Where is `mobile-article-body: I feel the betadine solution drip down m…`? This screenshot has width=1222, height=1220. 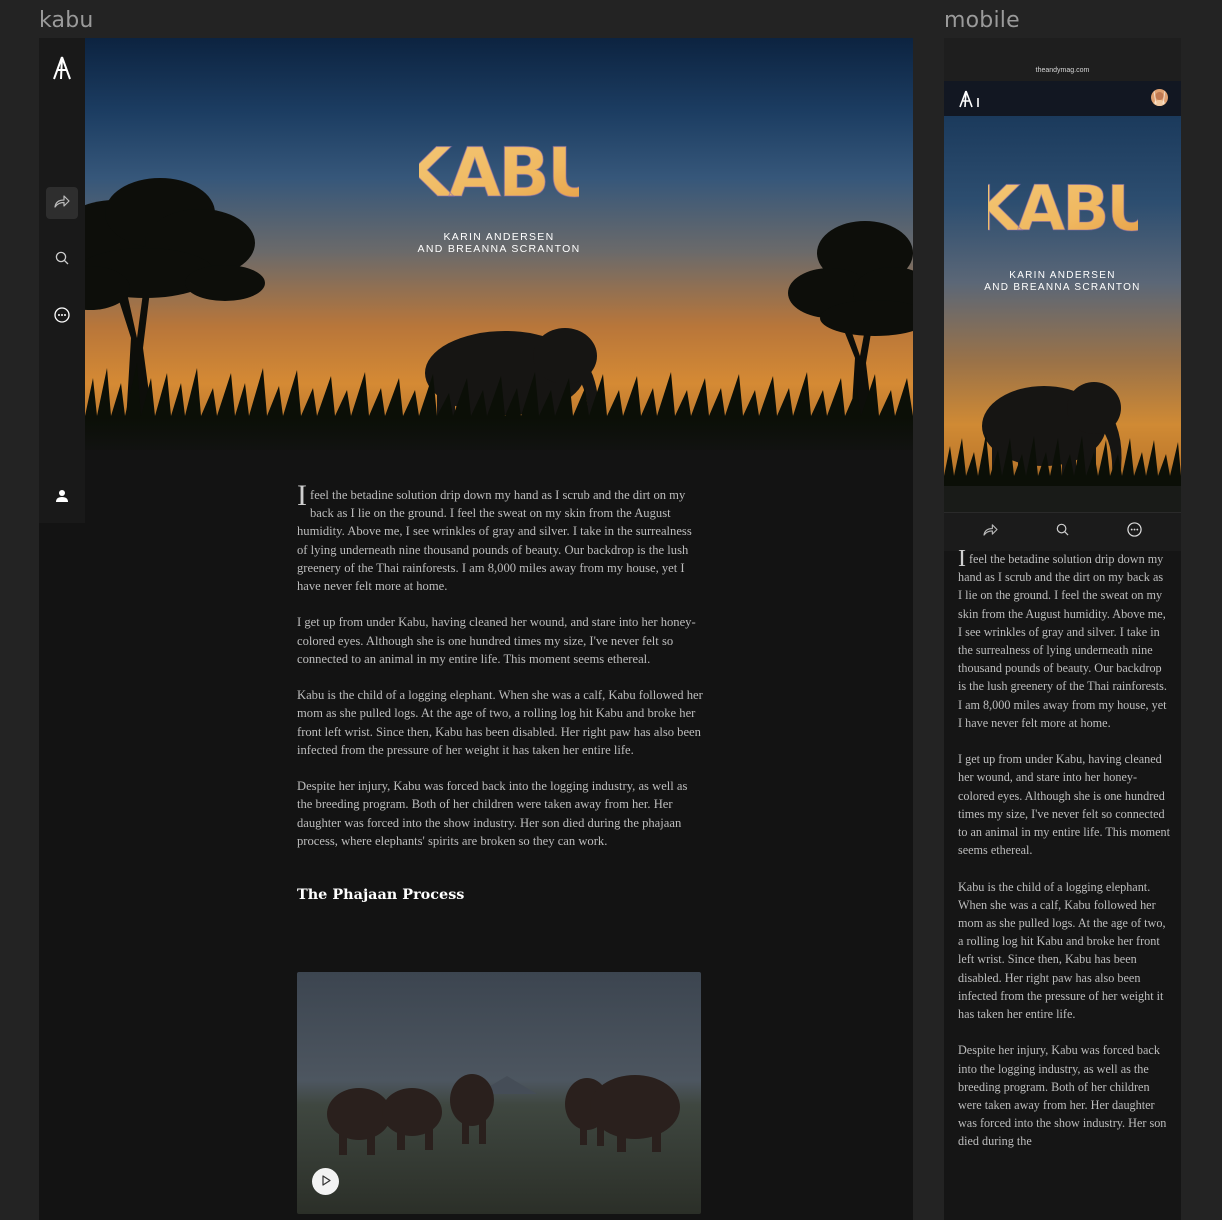 mobile-article-body: I feel the betadine solution drip down m… is located at coordinates (1064, 857).